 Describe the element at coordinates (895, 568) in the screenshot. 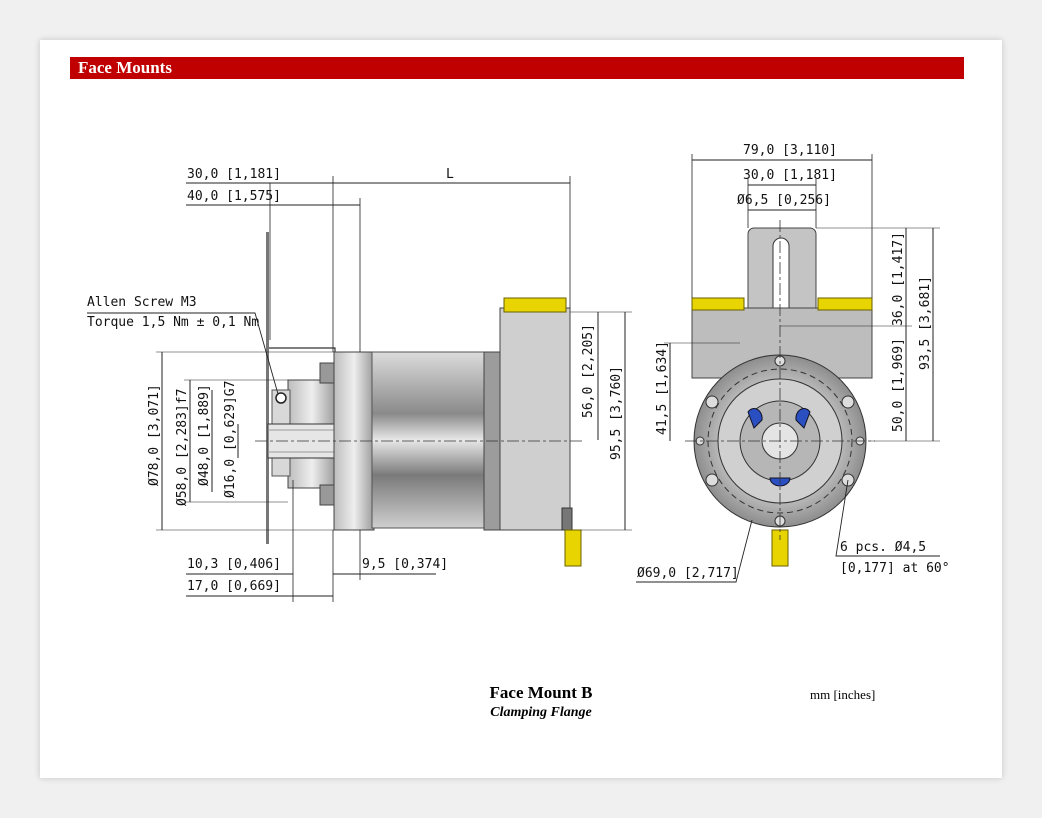

I see `holes-angle-label: [0,177] at 60°` at that location.